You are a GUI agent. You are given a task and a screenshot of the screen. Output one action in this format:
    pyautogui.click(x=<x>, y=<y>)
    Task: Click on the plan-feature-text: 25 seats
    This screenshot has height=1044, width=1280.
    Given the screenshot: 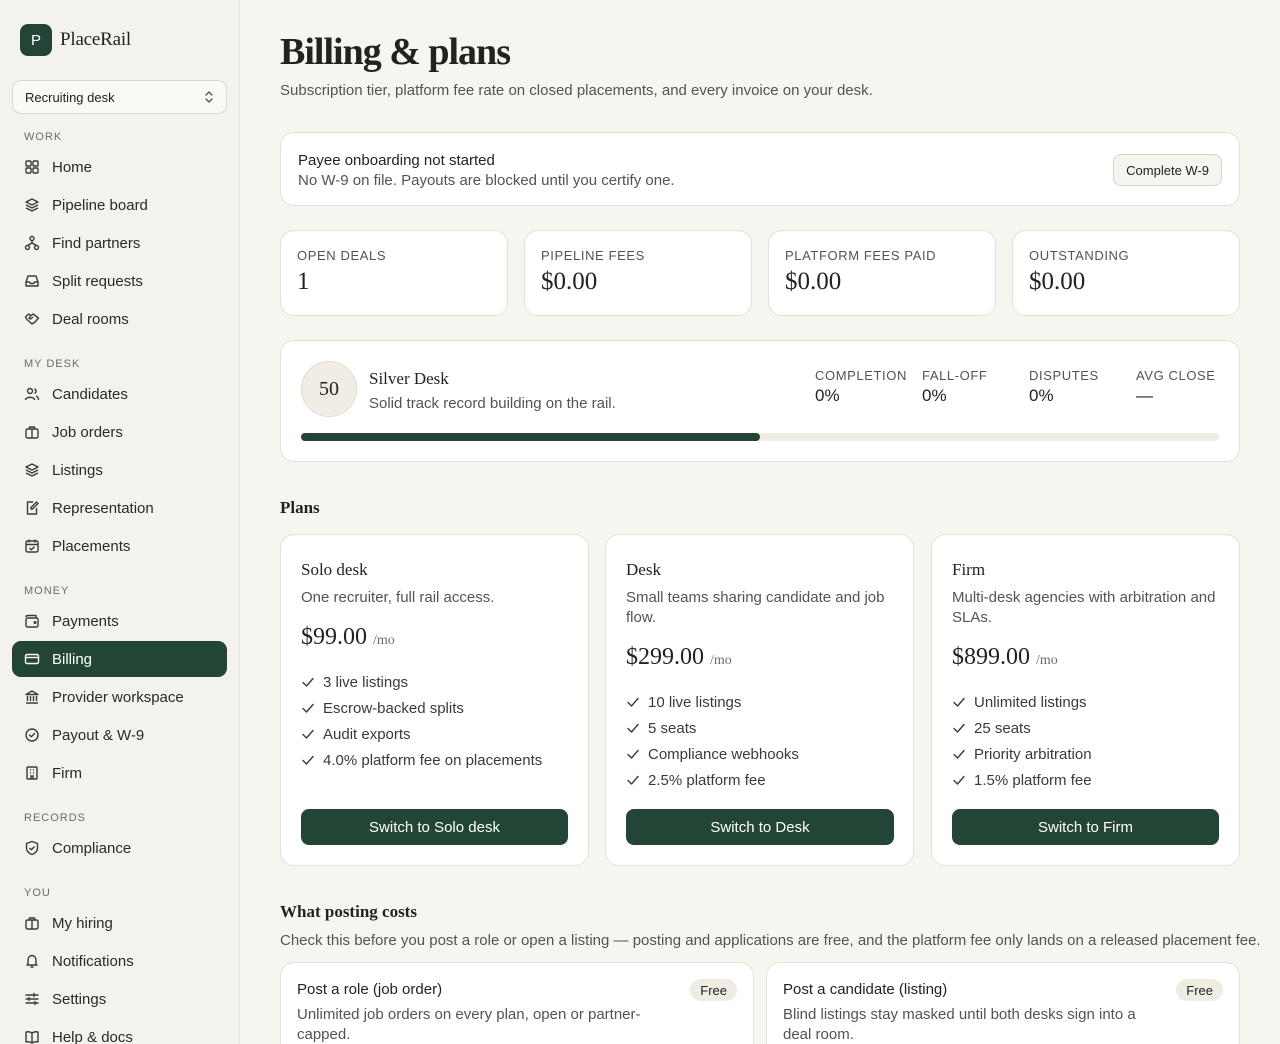 What is the action you would take?
    pyautogui.click(x=1002, y=728)
    